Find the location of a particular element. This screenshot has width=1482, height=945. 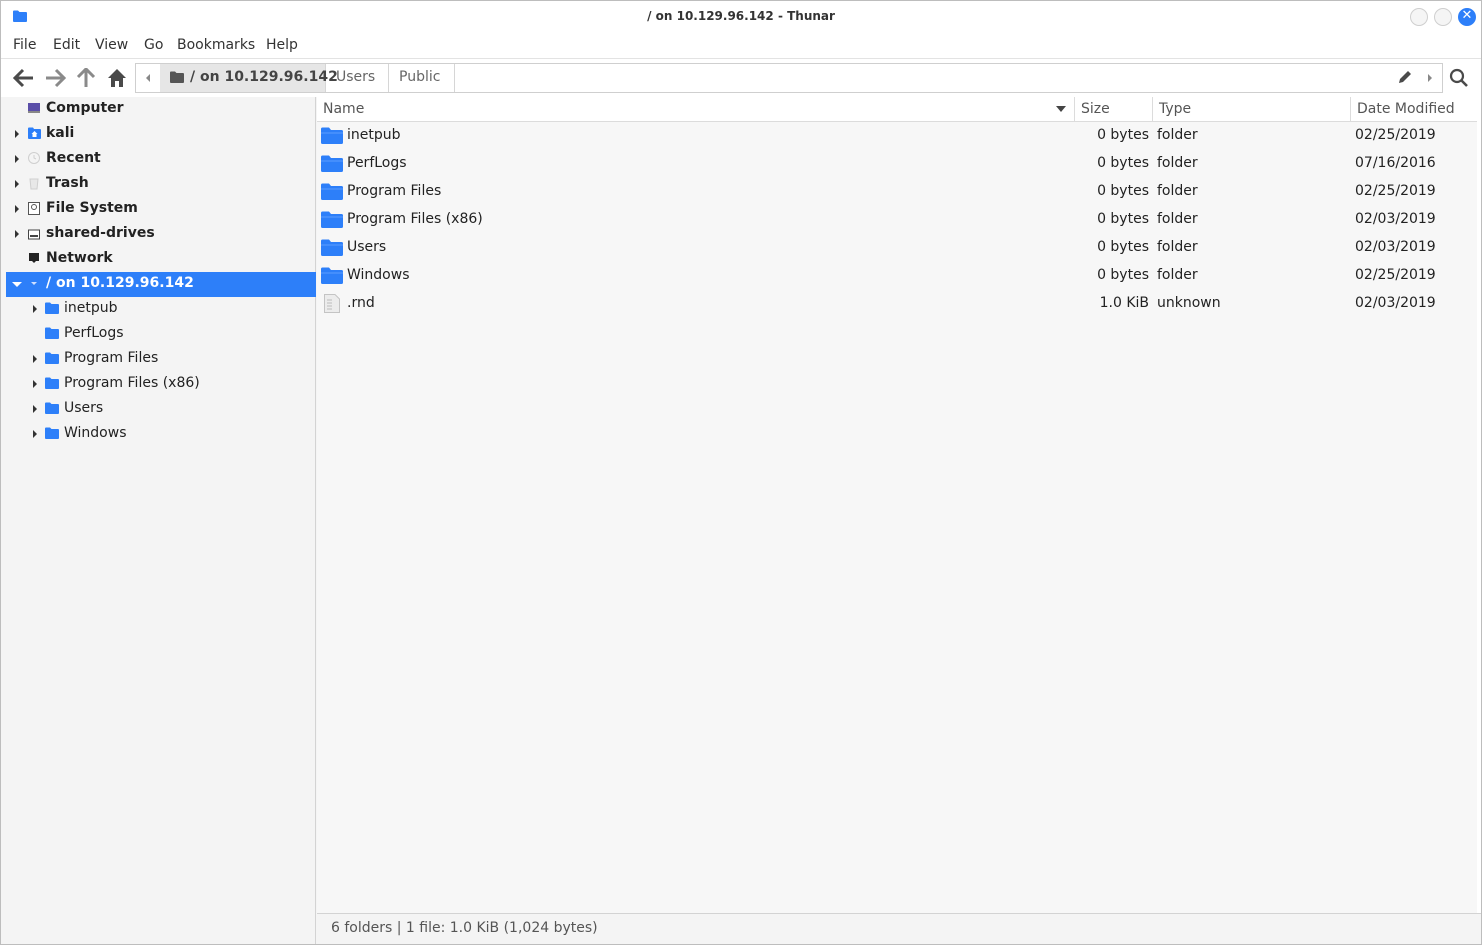

search-icon is located at coordinates (1458, 77).